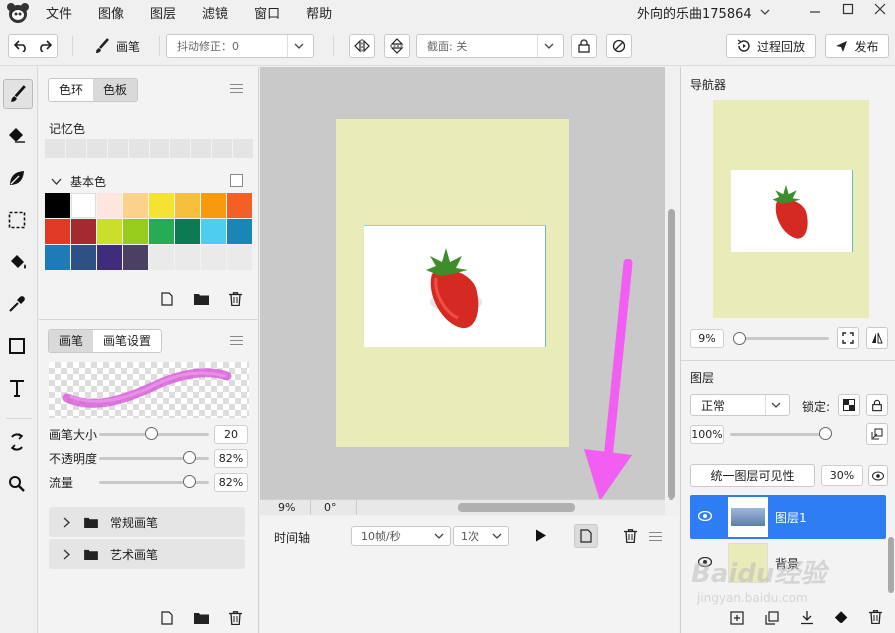 The image size is (895, 633). I want to click on unify-visibility-button: 统一图层可见性, so click(752, 475).